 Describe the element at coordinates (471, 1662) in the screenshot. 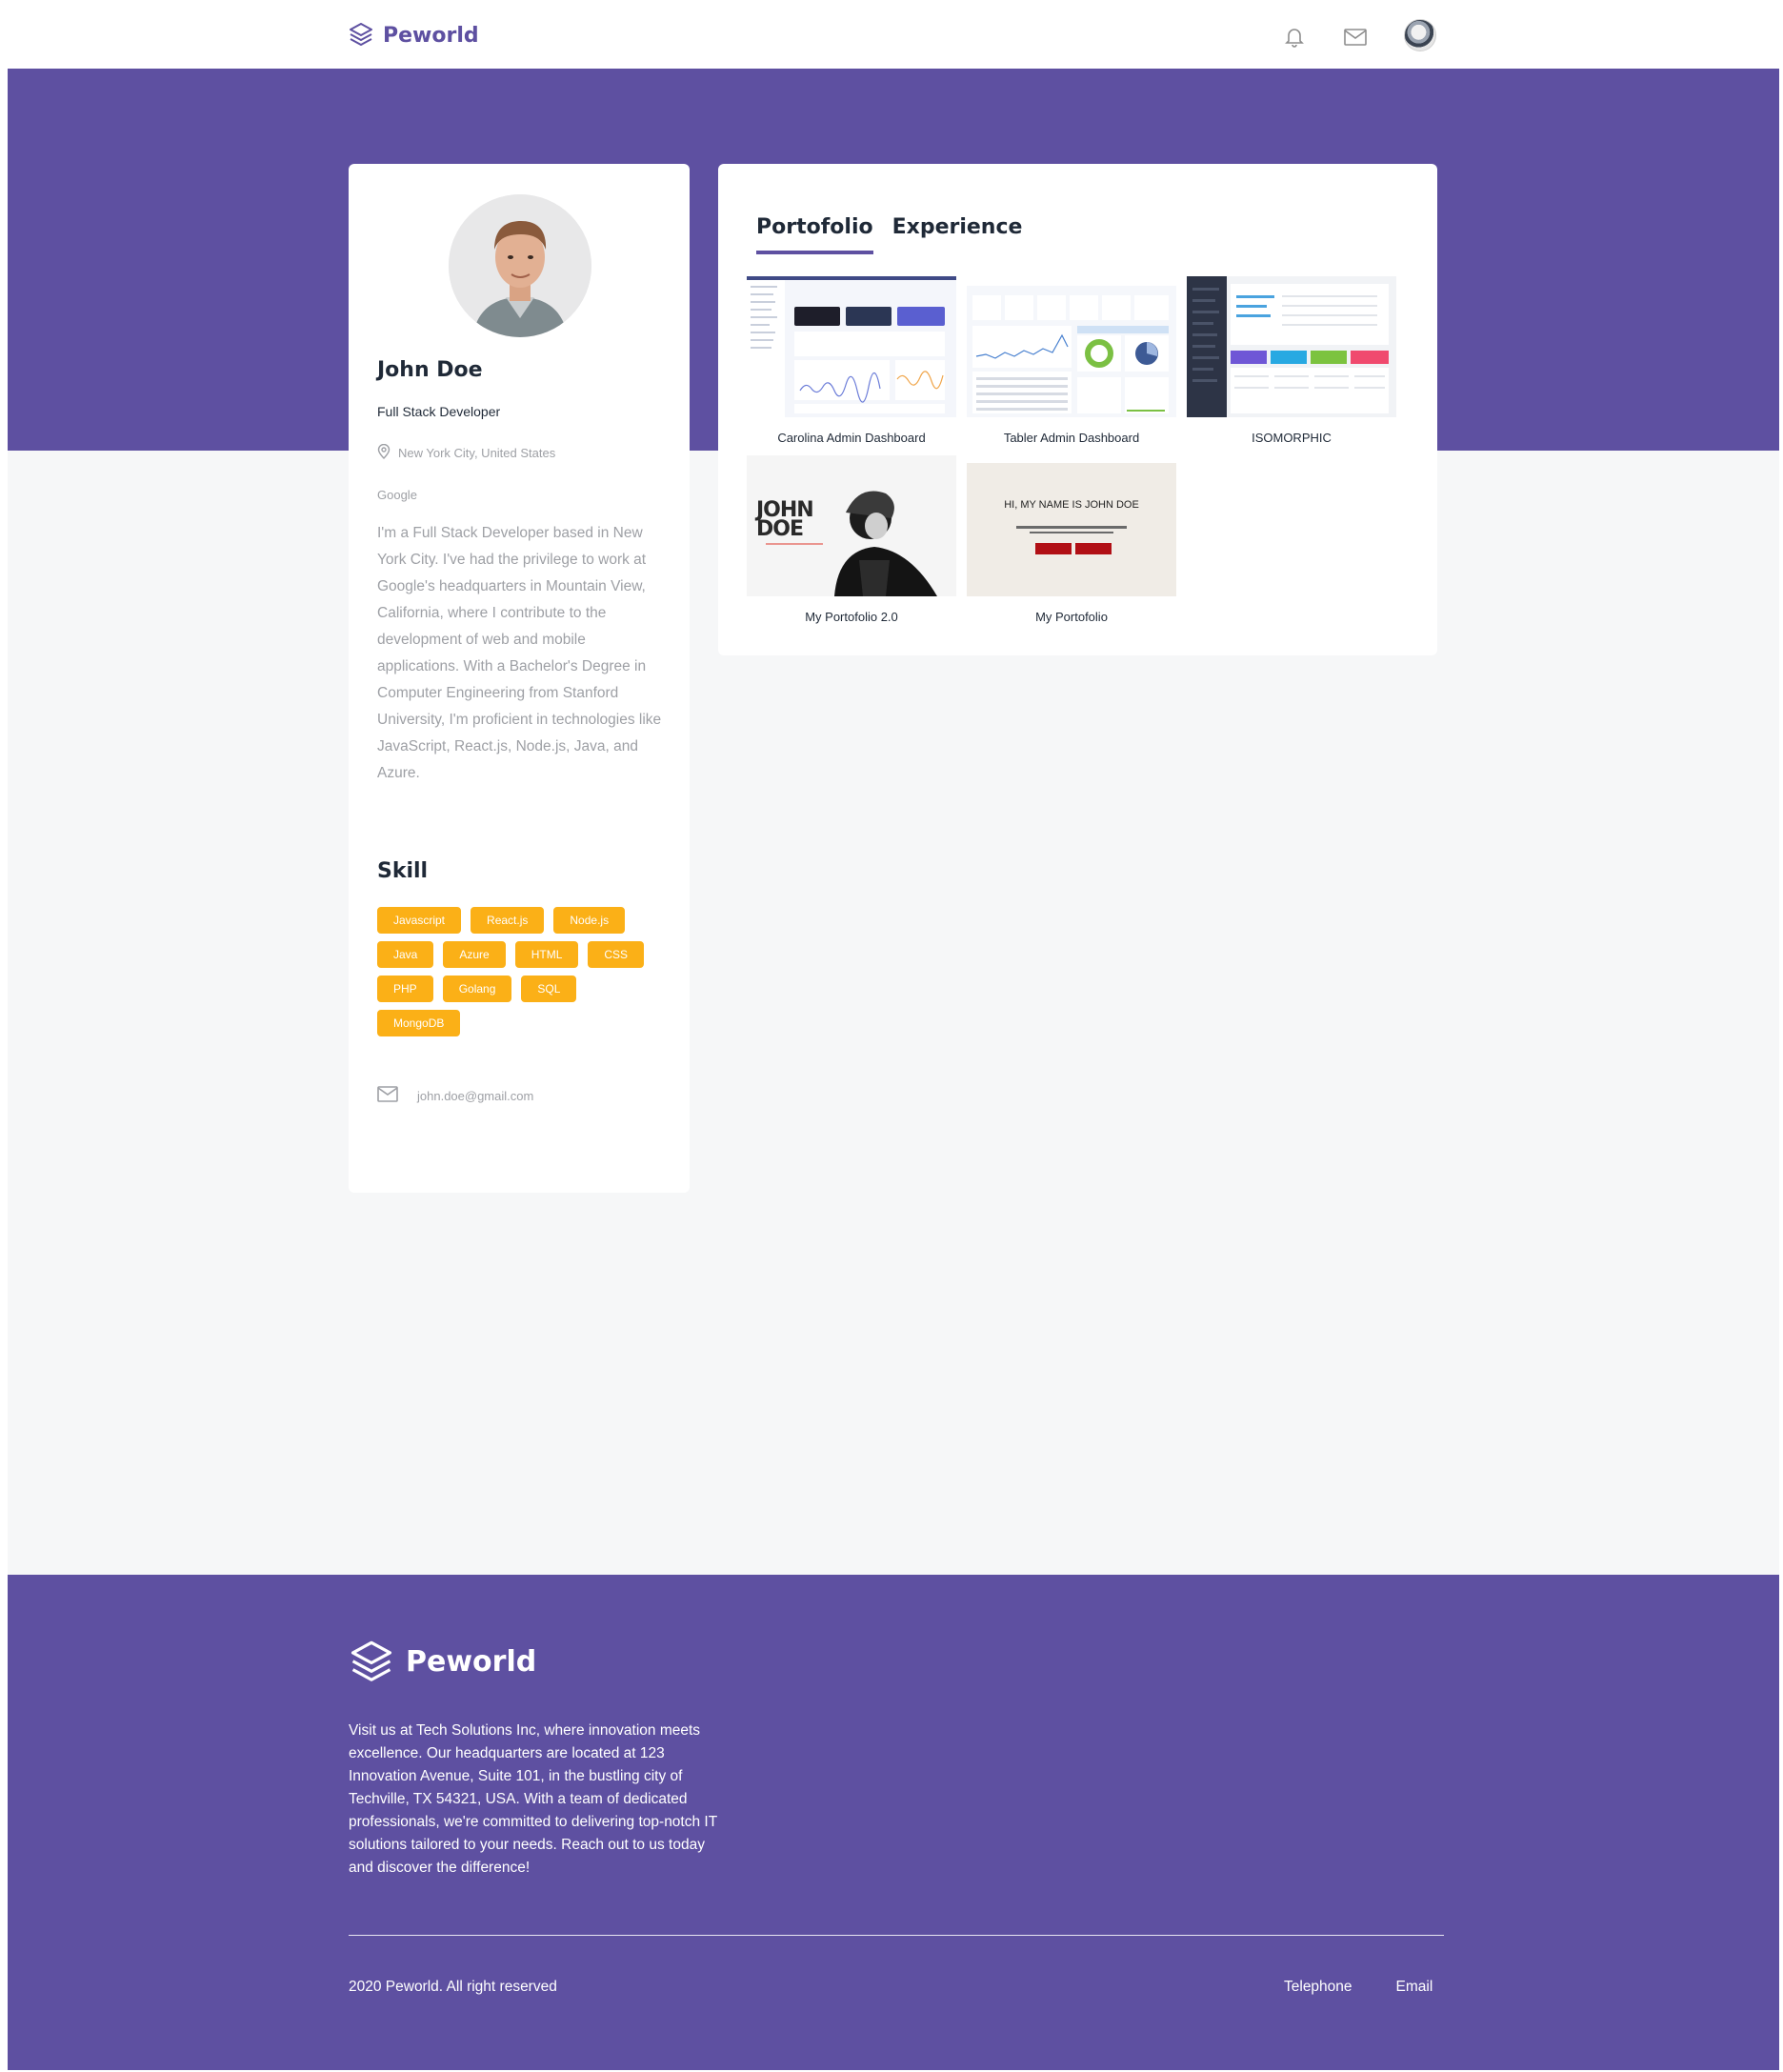

I see `footer-brand-name: Peworld` at that location.